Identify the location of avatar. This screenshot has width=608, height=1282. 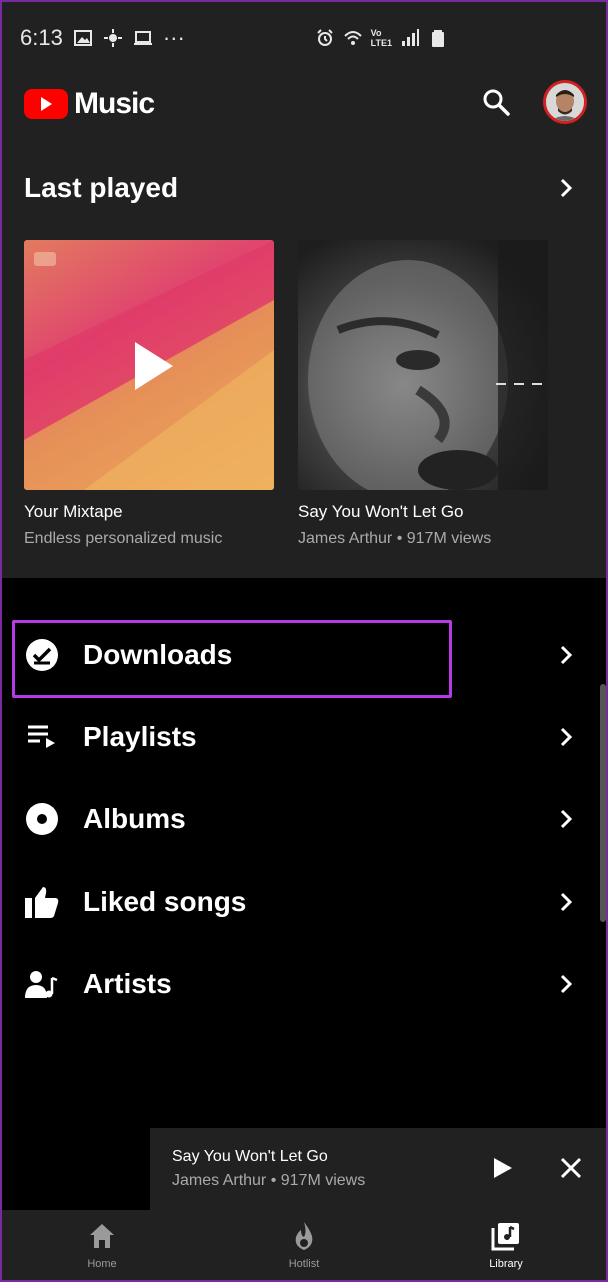
(565, 102).